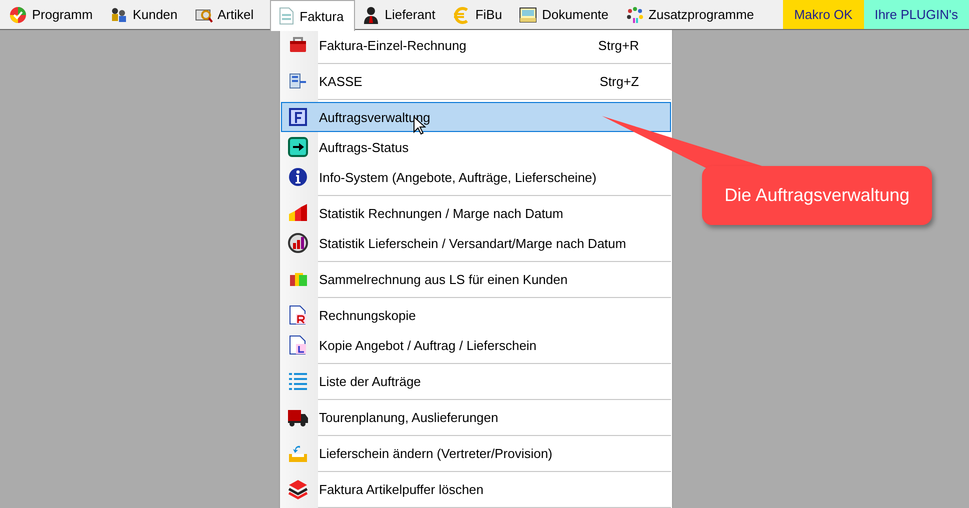 The width and height of the screenshot is (969, 508). Describe the element at coordinates (298, 117) in the screenshot. I see `letter-f-icon` at that location.